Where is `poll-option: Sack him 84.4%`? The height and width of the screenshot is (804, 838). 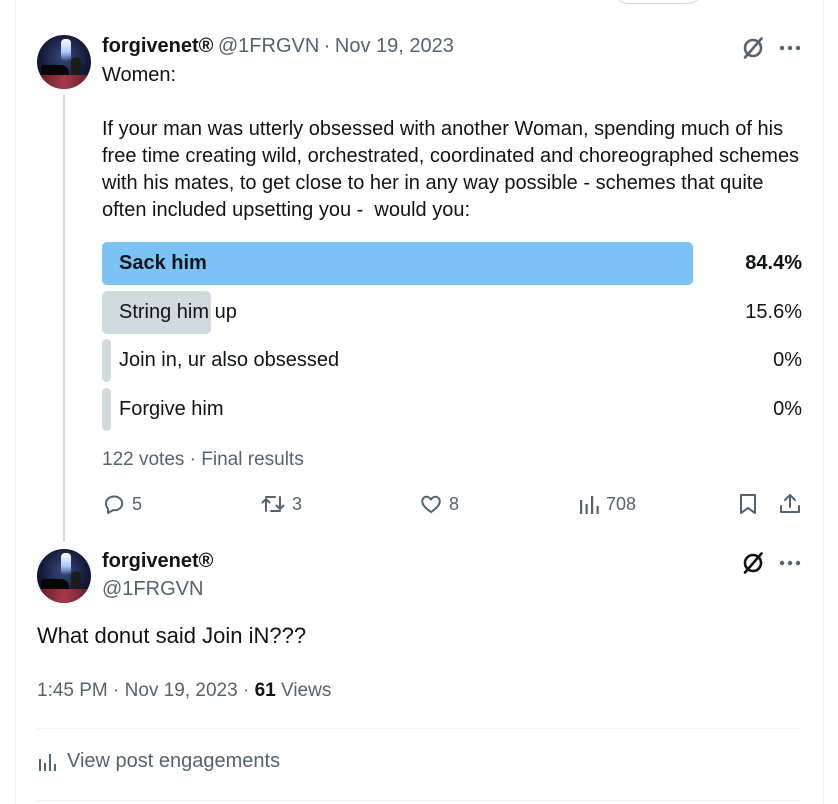 poll-option: Sack him 84.4% is located at coordinates (452, 263).